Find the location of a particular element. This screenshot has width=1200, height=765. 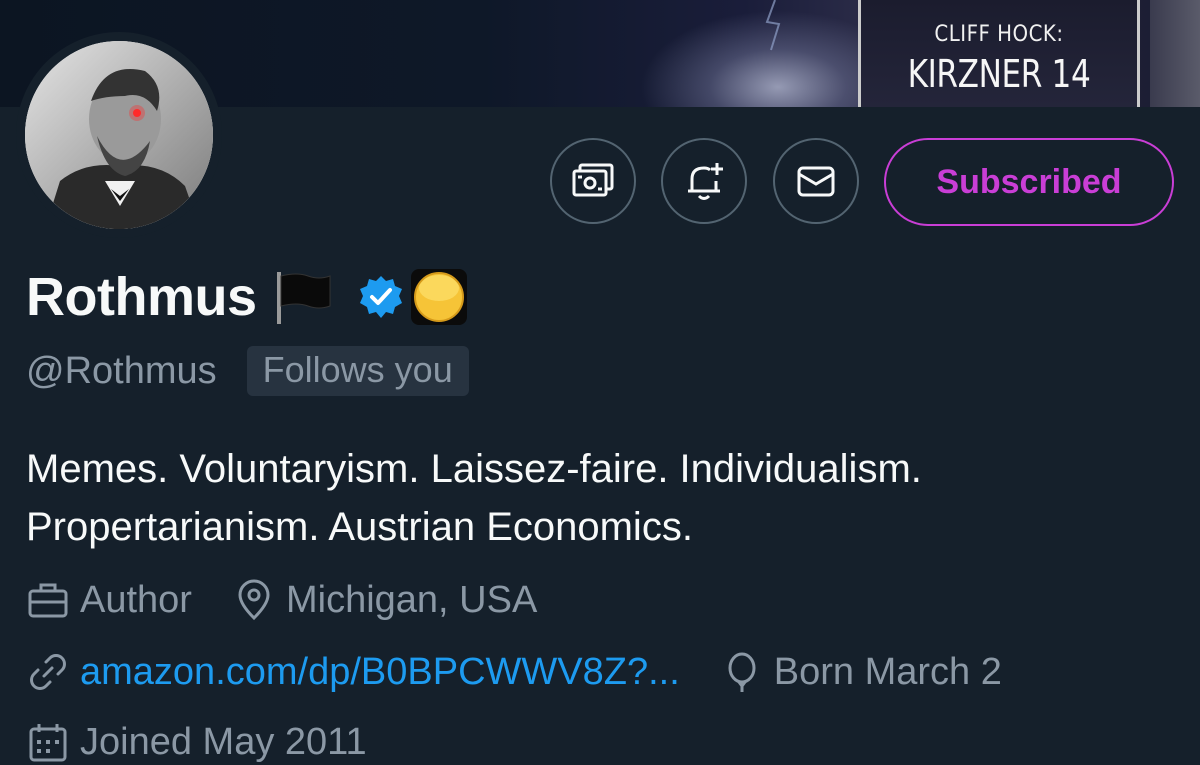

banner-book-cover: CLIFF HOCK: KIRZNER 14 is located at coordinates (999, 53).